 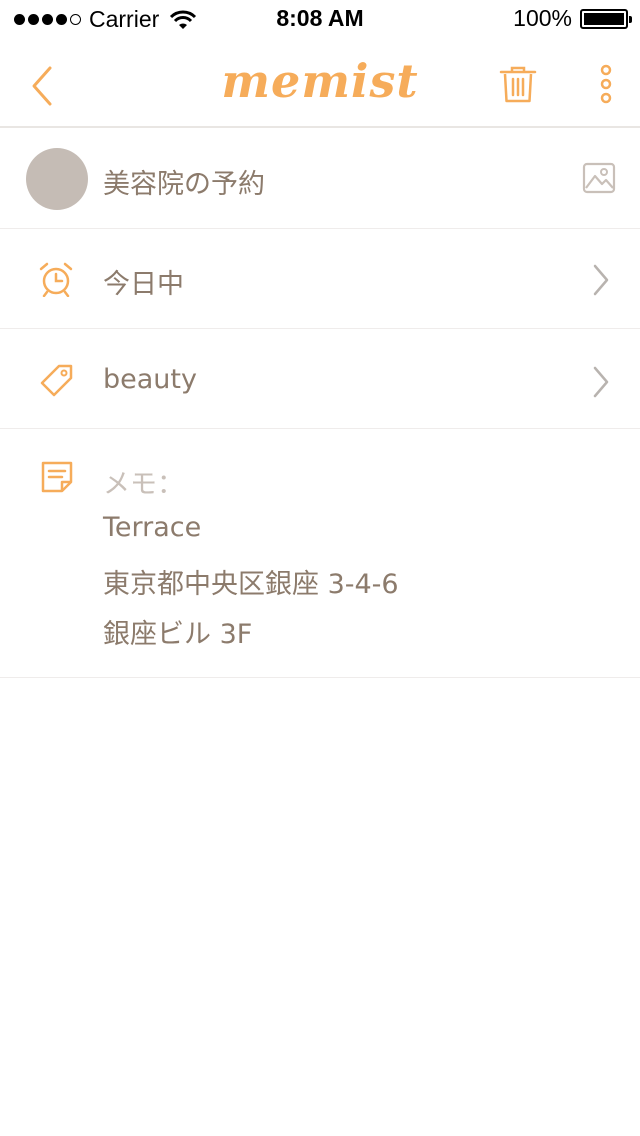 I want to click on navigation-bar: memist, so click(x=320, y=84).